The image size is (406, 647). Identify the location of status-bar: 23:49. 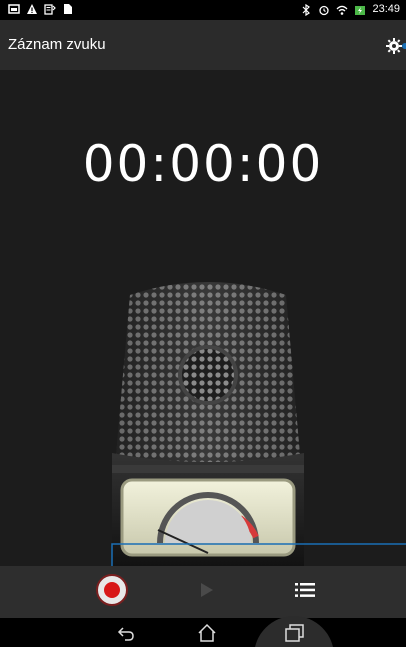
(203, 10).